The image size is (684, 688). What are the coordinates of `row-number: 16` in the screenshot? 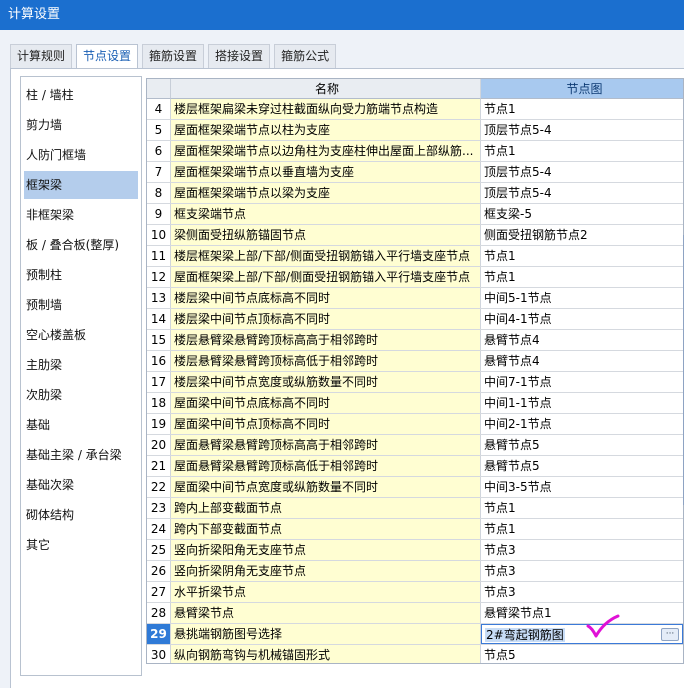 It's located at (159, 361).